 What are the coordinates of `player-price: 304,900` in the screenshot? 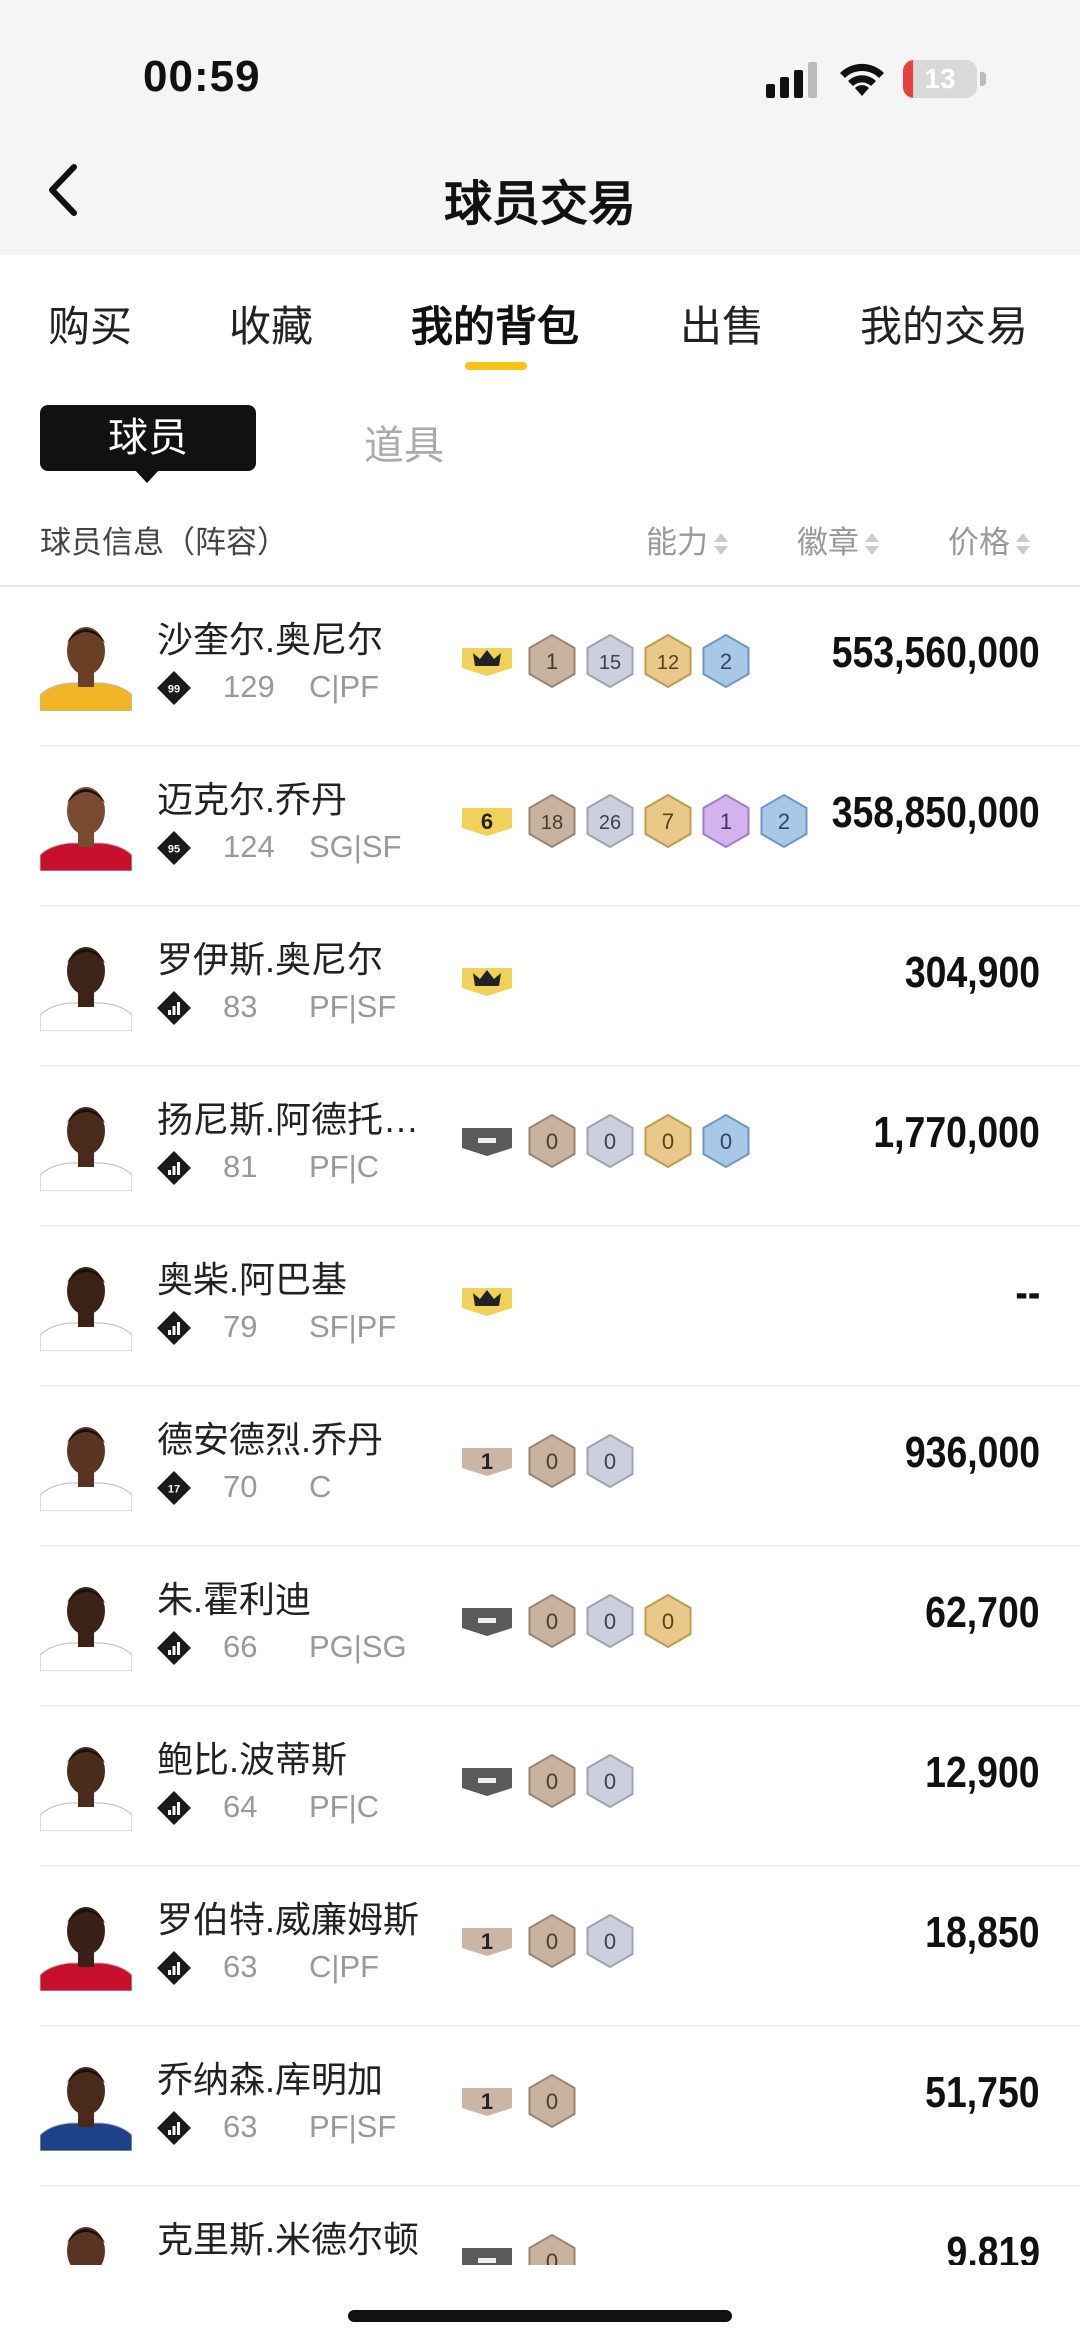 It's located at (972, 972).